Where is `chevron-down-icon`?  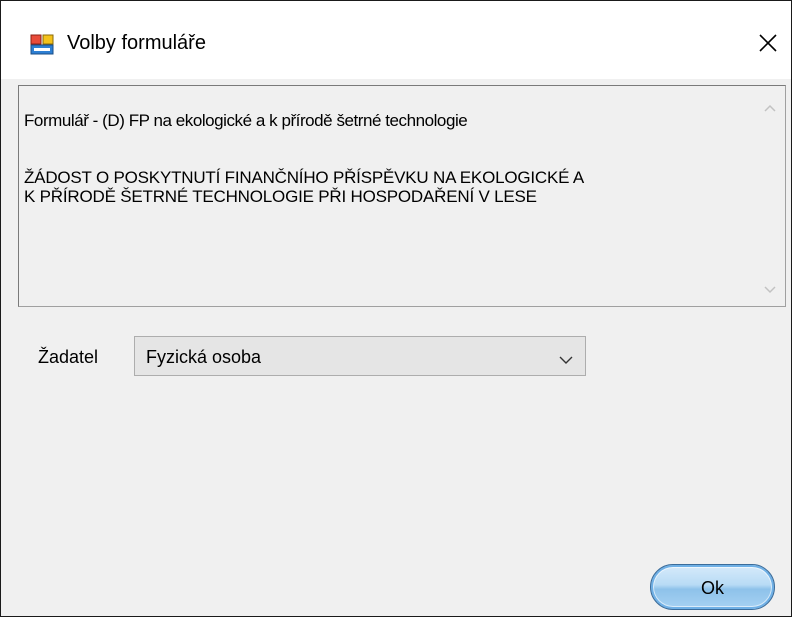 chevron-down-icon is located at coordinates (566, 358).